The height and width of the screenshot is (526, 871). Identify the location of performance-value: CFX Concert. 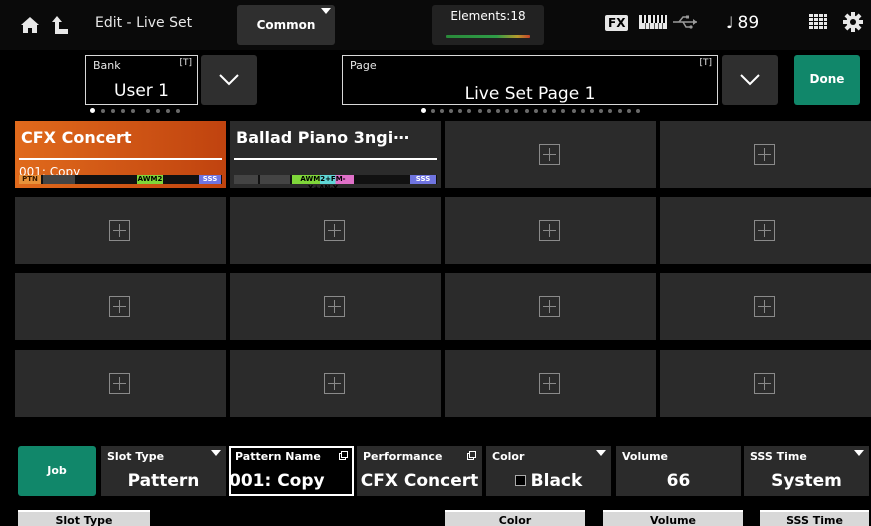
(419, 481).